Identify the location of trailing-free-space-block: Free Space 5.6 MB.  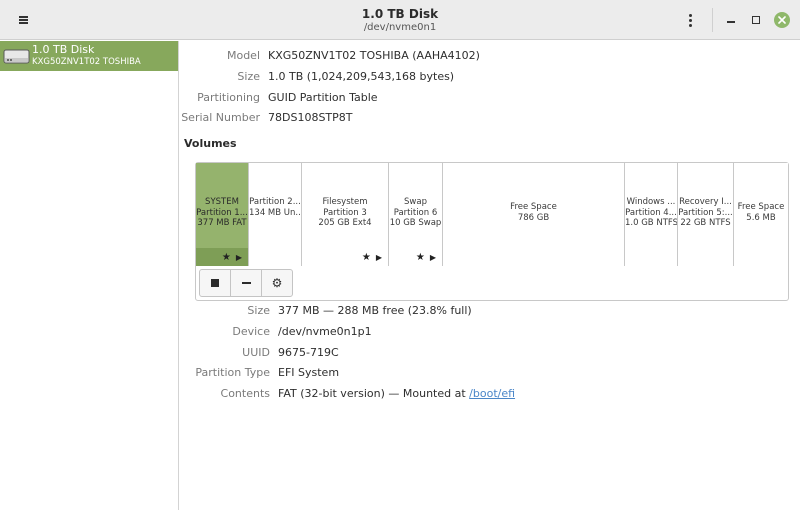
(761, 214).